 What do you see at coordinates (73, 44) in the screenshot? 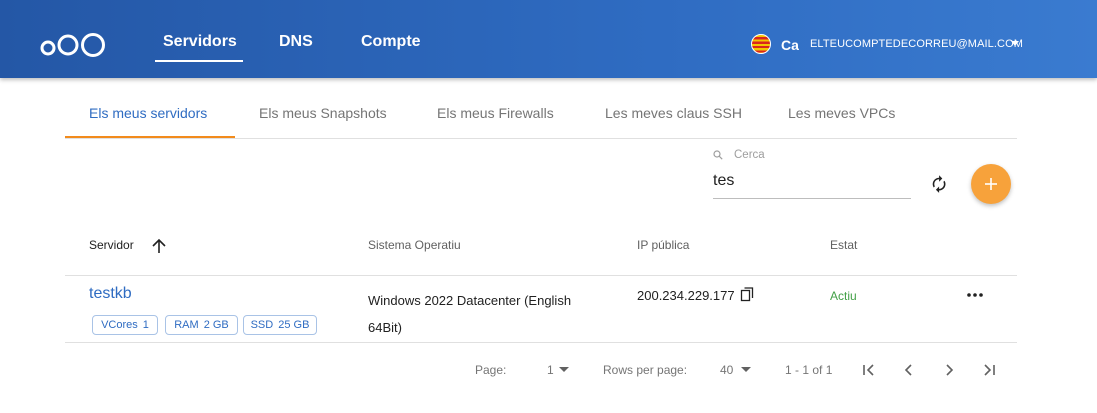
I see `logo-icon` at bounding box center [73, 44].